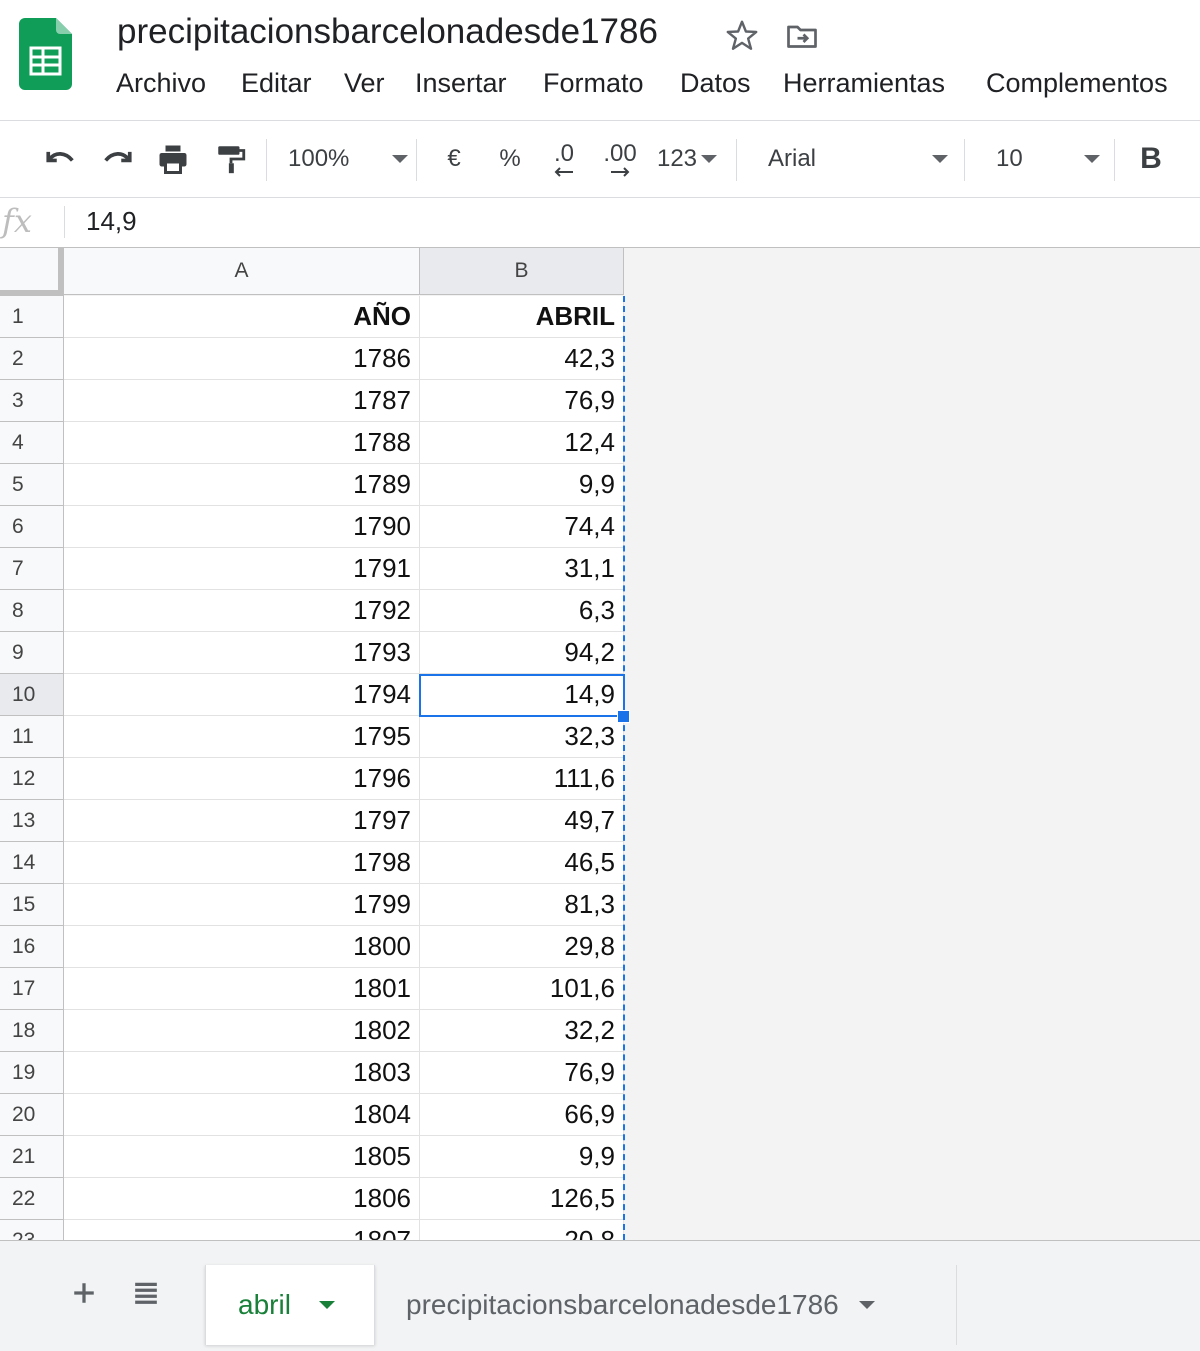  I want to click on cell-april: 49,7, so click(522, 821).